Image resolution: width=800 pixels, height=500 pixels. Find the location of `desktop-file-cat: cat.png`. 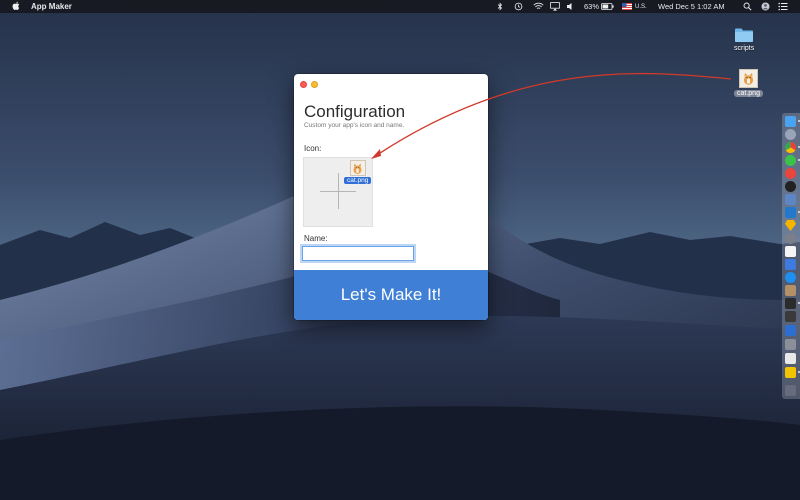

desktop-file-cat: cat.png is located at coordinates (748, 83).